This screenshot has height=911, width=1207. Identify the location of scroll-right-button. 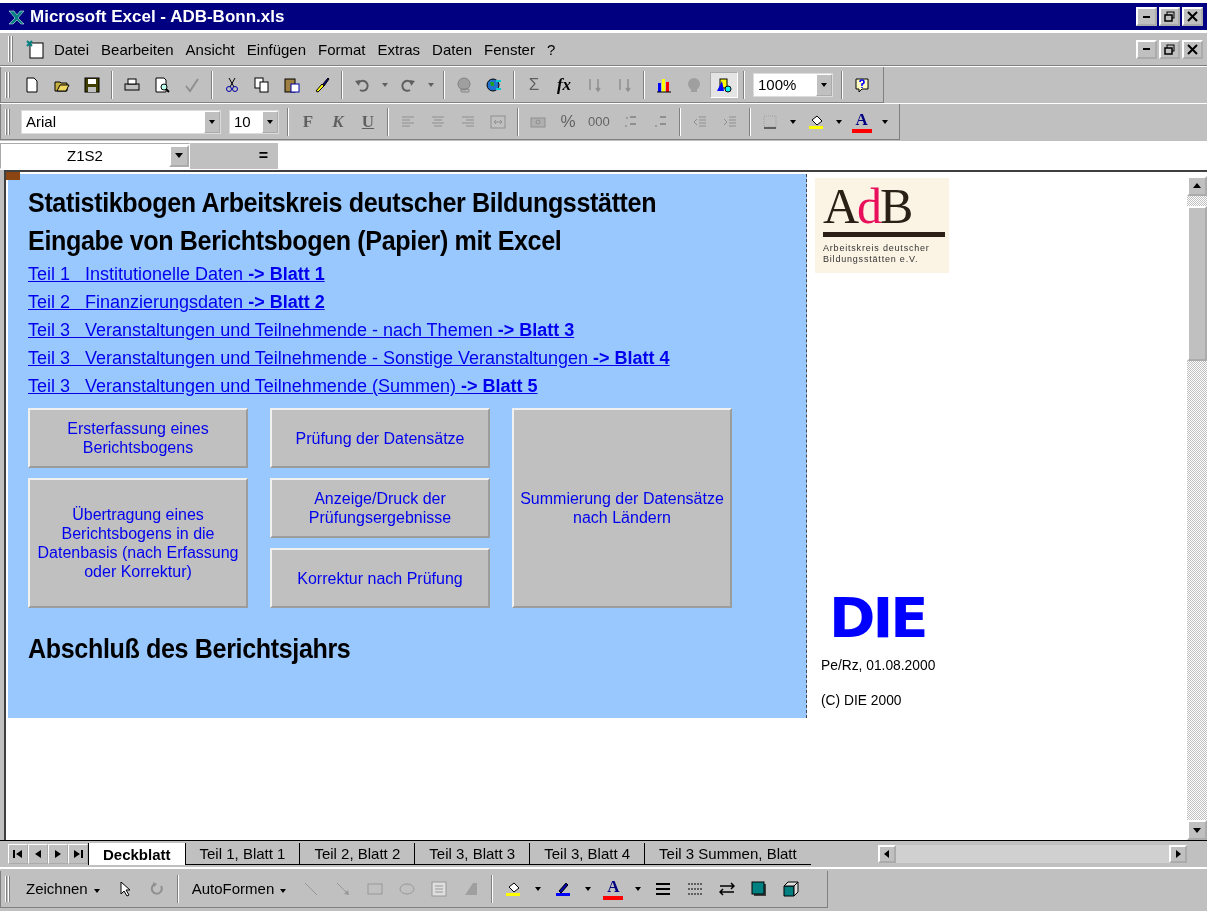
(1178, 854).